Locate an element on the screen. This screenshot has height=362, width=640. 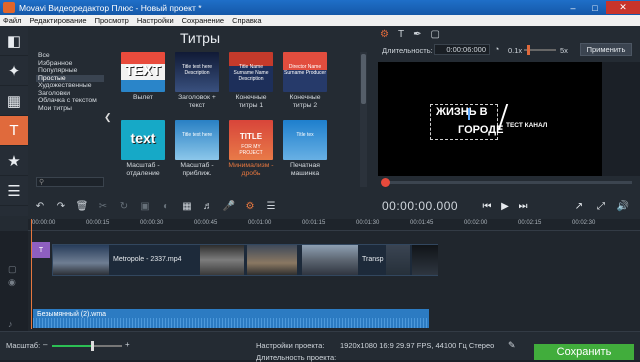
ruler-tick: 00:01:45 is located at coordinates (422, 223).